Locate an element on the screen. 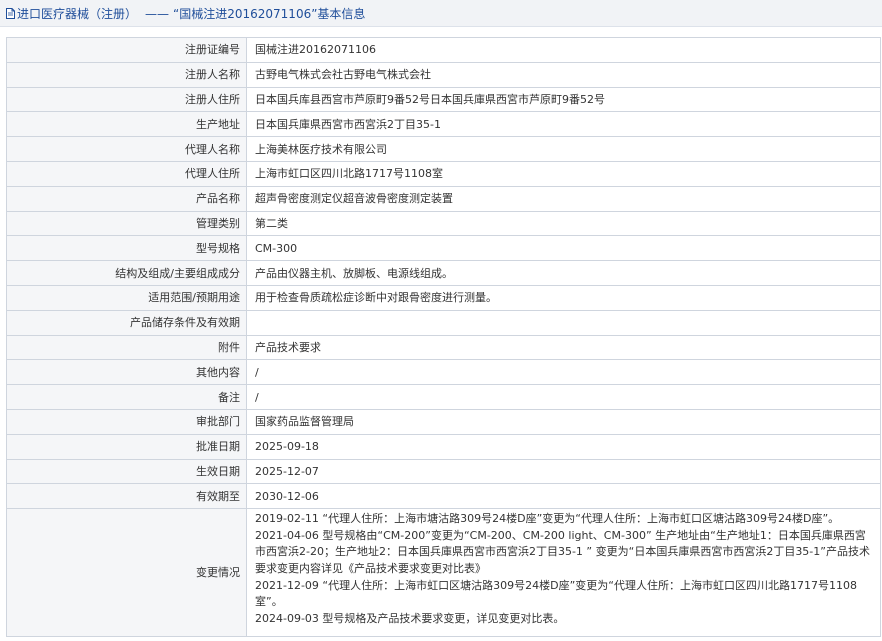  field-label: 生产地址 is located at coordinates (126, 124).